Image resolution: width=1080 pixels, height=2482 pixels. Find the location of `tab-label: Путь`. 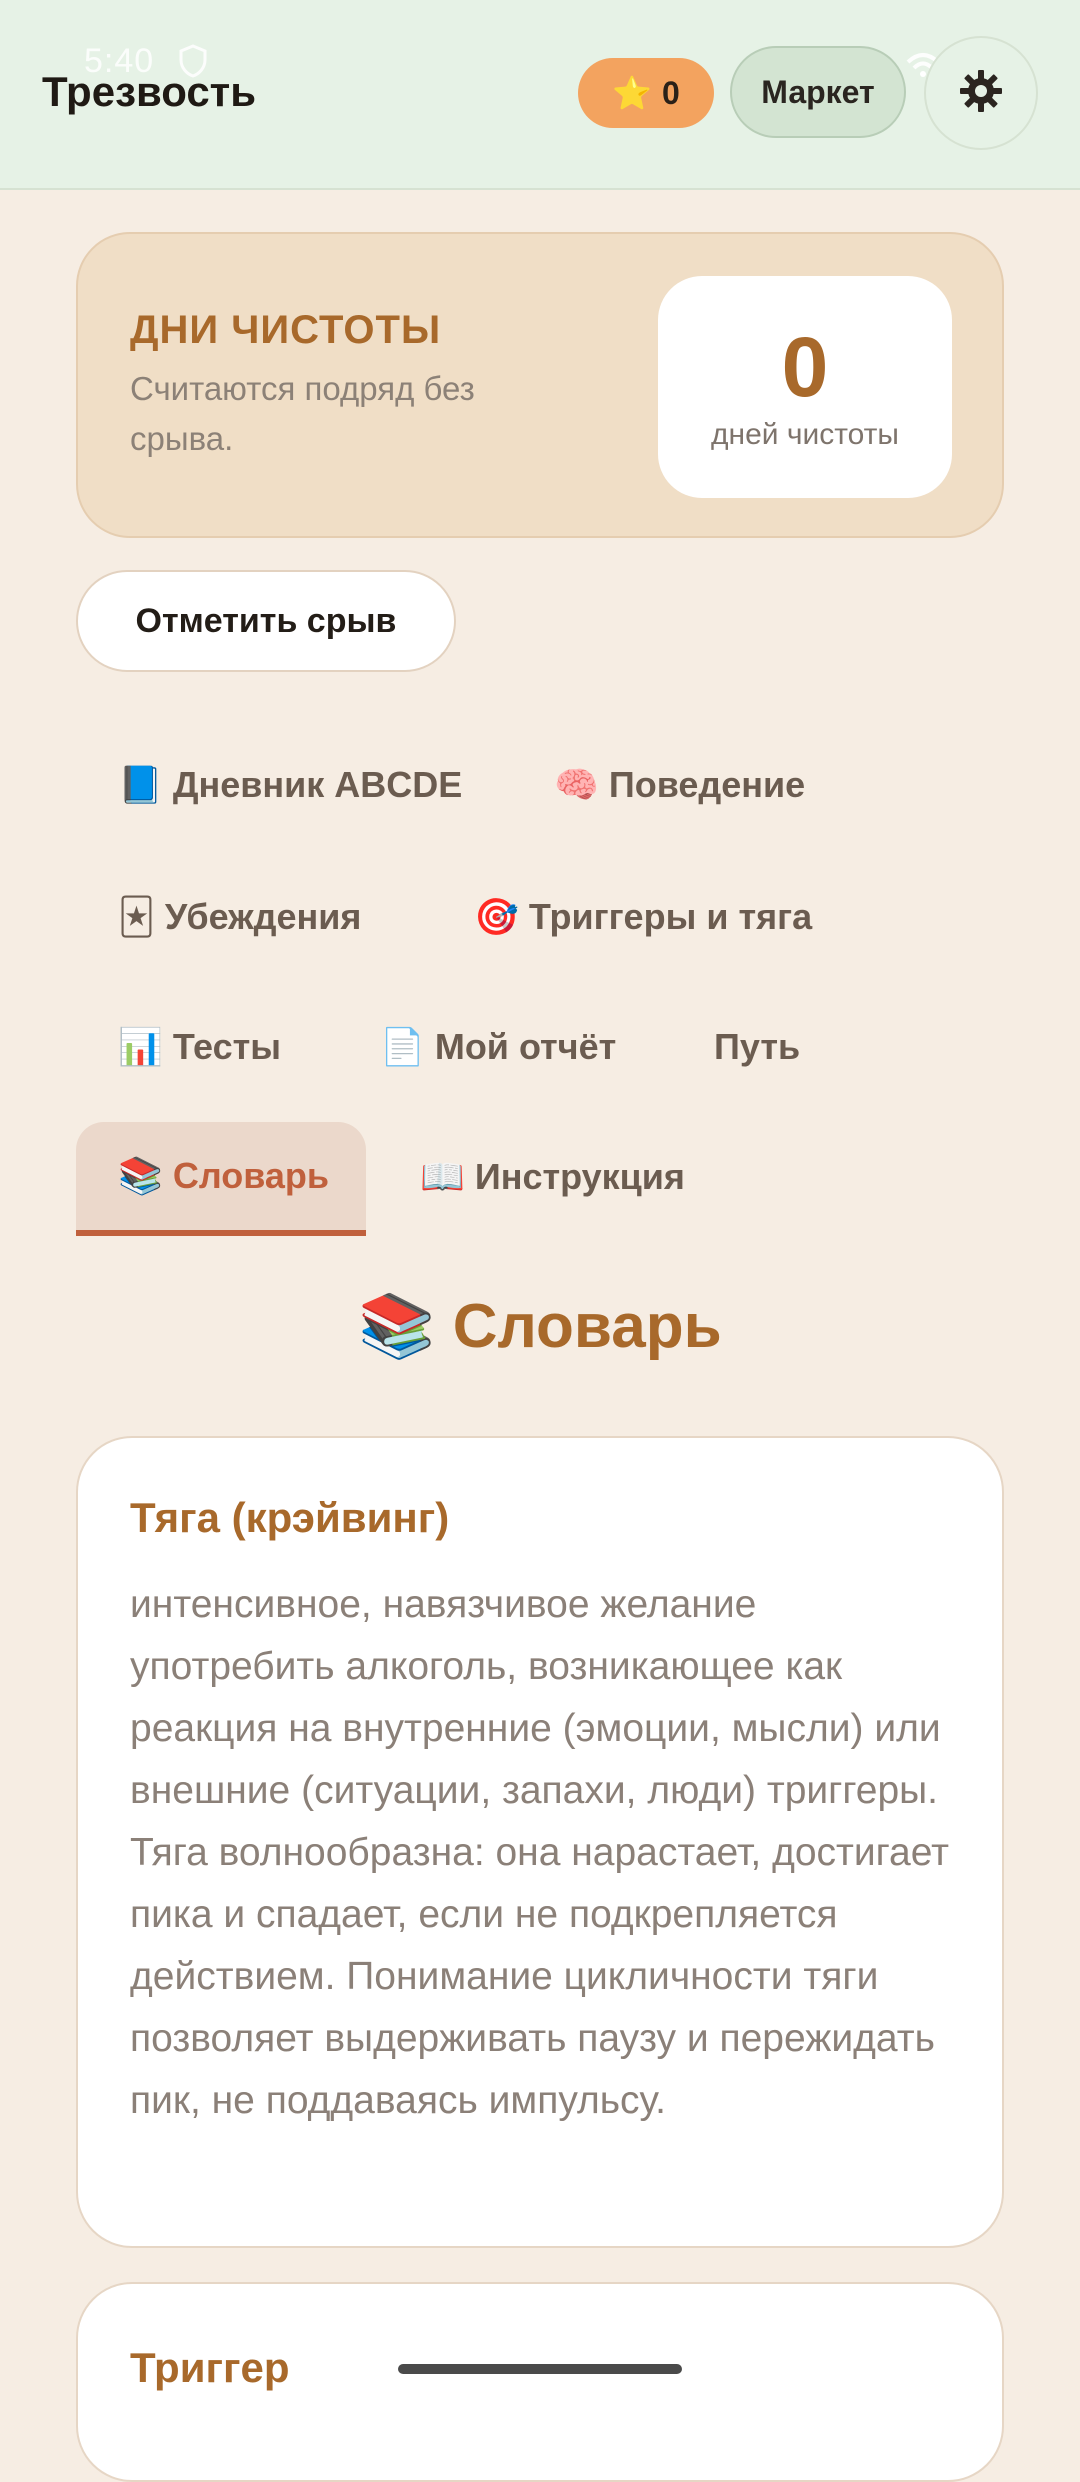

tab-label: Путь is located at coordinates (757, 1046).